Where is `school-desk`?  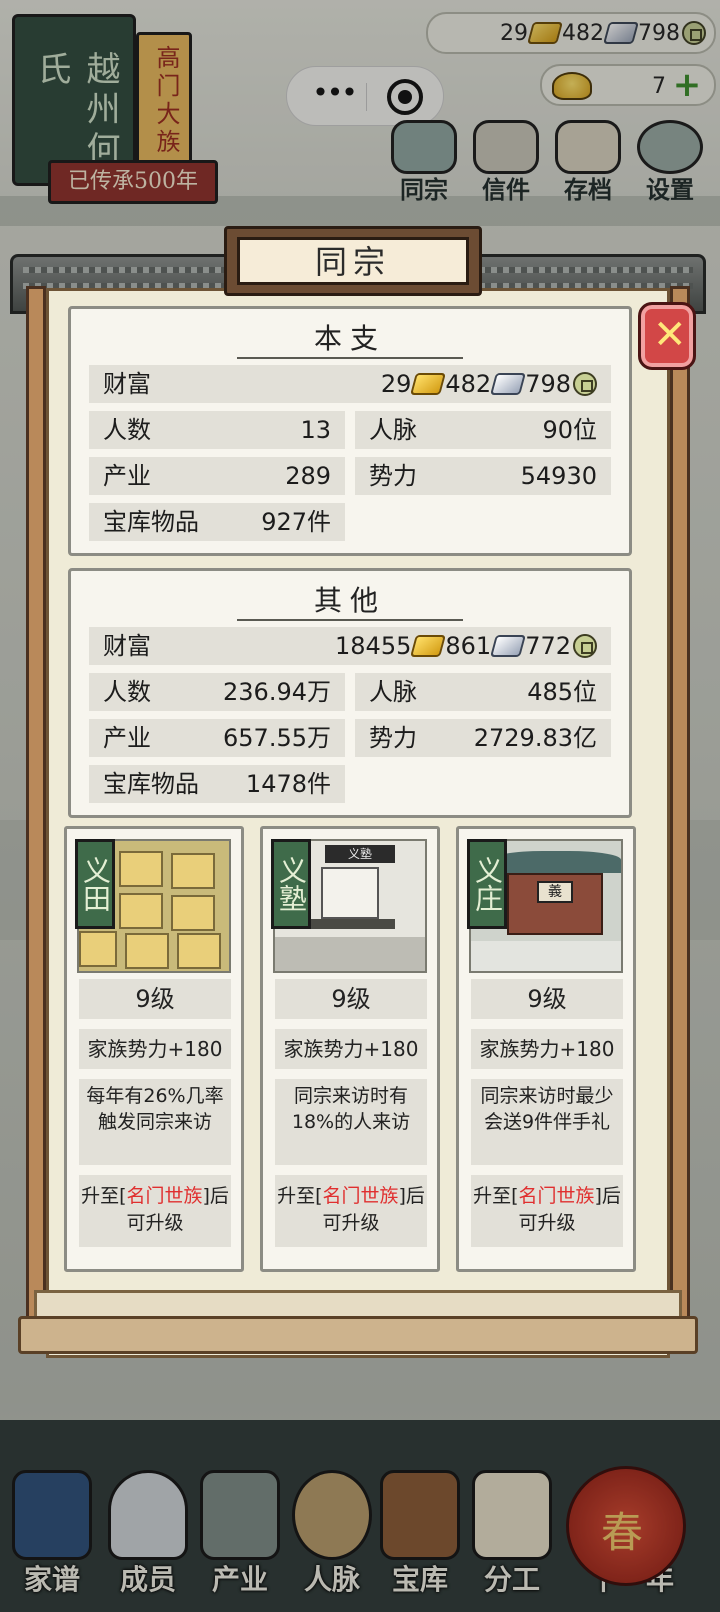 school-desk is located at coordinates (350, 924).